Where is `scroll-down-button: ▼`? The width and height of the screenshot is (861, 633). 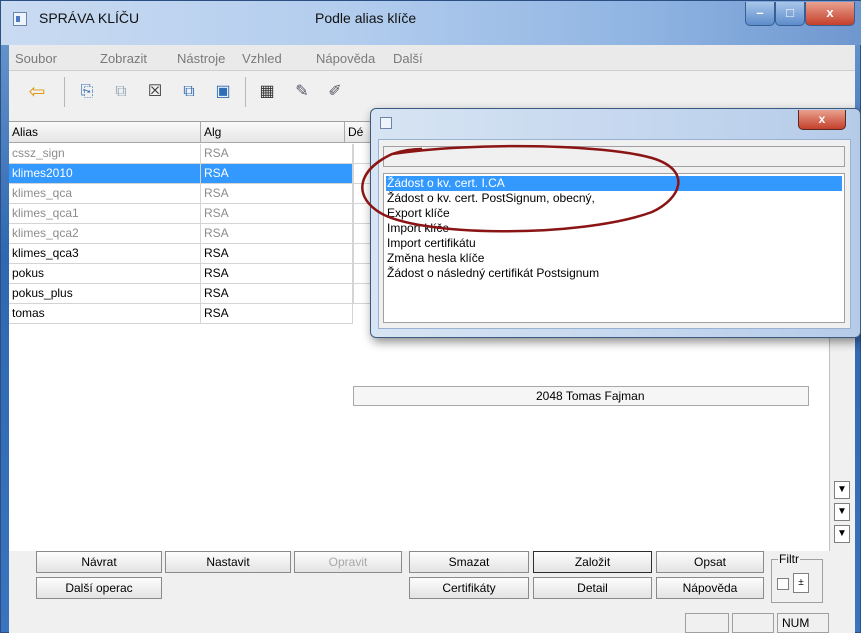
scroll-down-button: ▼ is located at coordinates (842, 490).